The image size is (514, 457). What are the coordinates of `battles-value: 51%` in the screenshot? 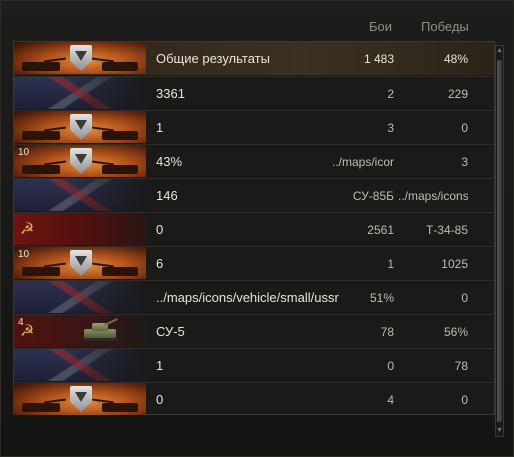 It's located at (381, 298).